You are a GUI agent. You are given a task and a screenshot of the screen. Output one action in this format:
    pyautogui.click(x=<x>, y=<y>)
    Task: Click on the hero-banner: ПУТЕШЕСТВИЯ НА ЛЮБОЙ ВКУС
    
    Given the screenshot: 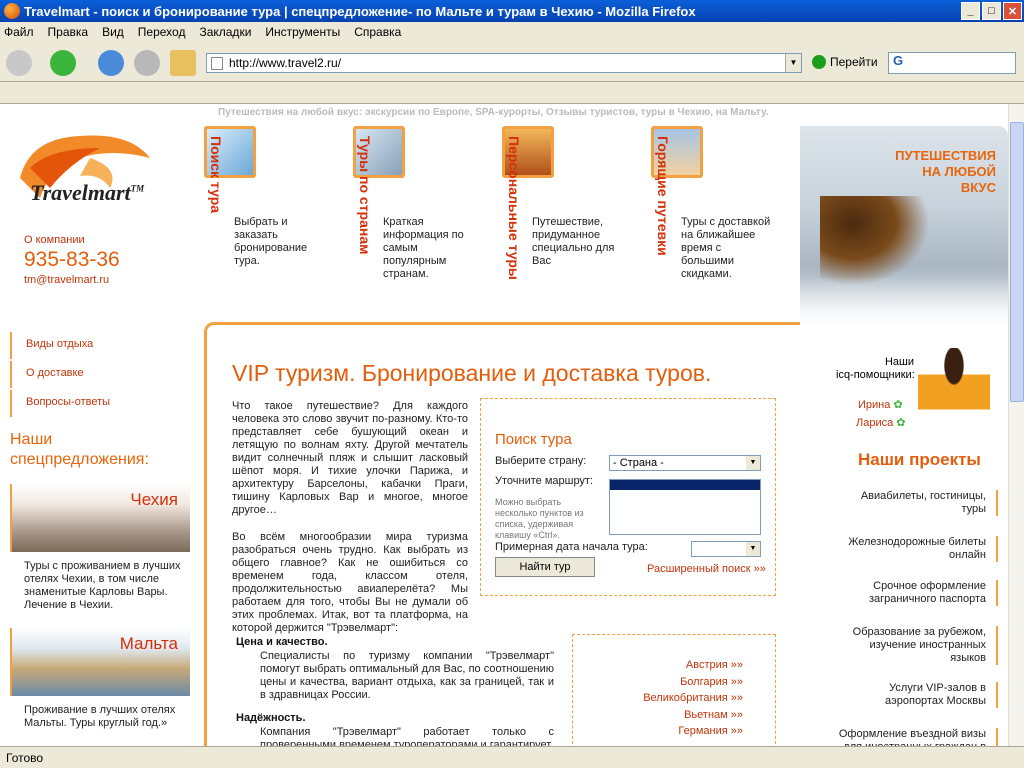 What is the action you would take?
    pyautogui.click(x=904, y=226)
    